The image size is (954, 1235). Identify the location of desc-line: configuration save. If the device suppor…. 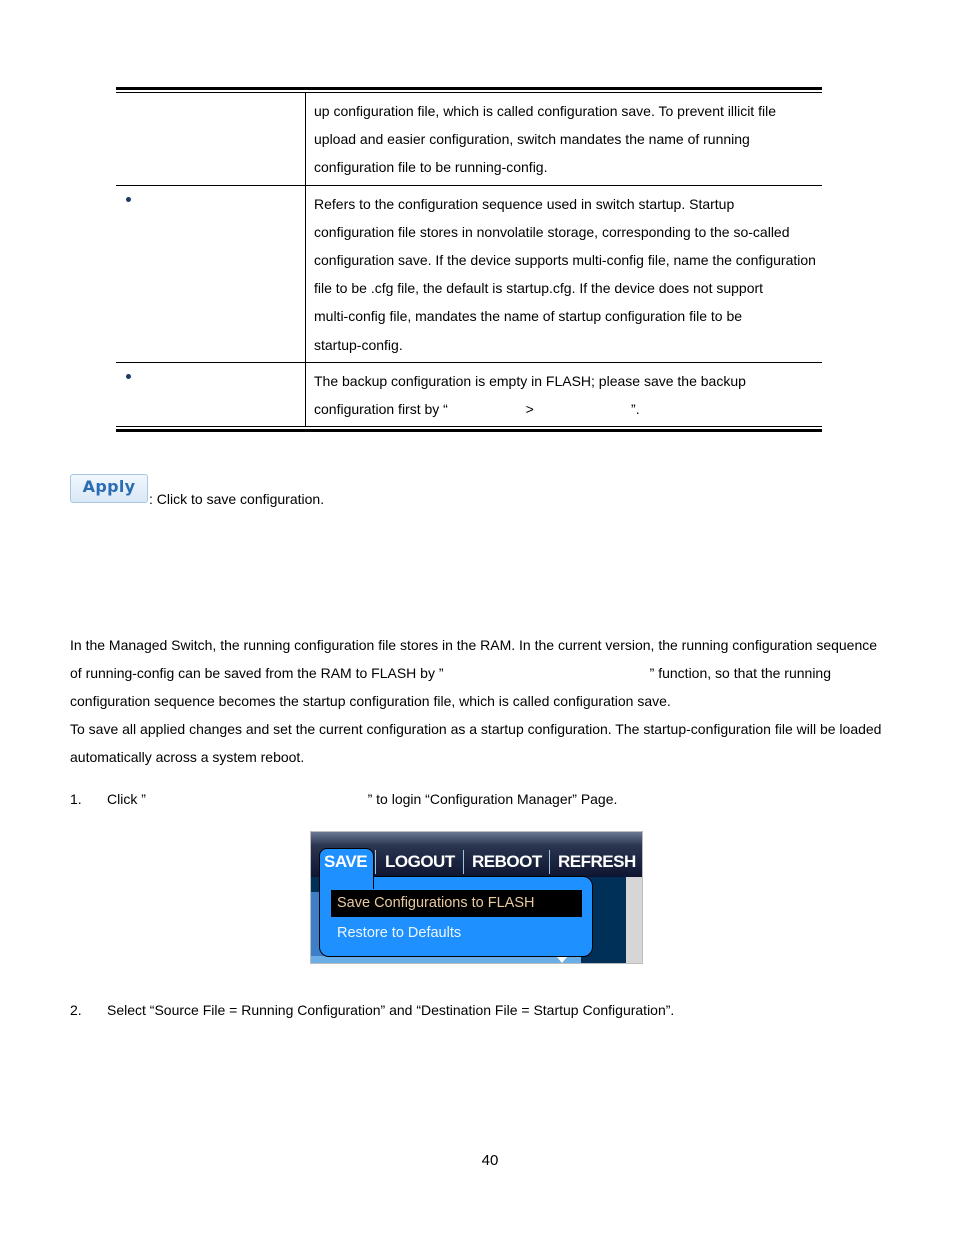
(565, 260).